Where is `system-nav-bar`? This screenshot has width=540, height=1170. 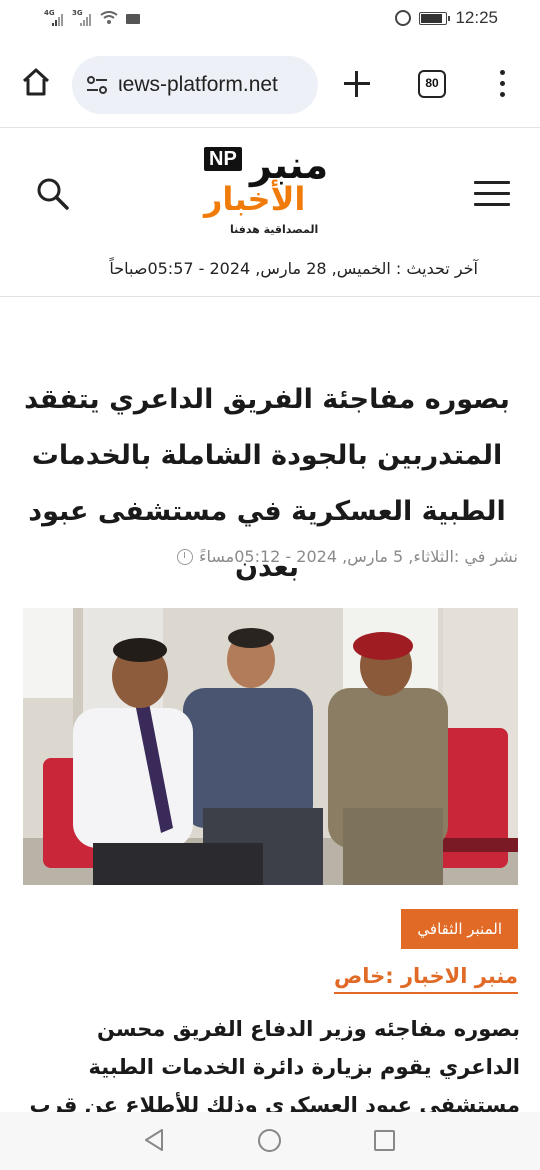
system-nav-bar is located at coordinates (270, 1141).